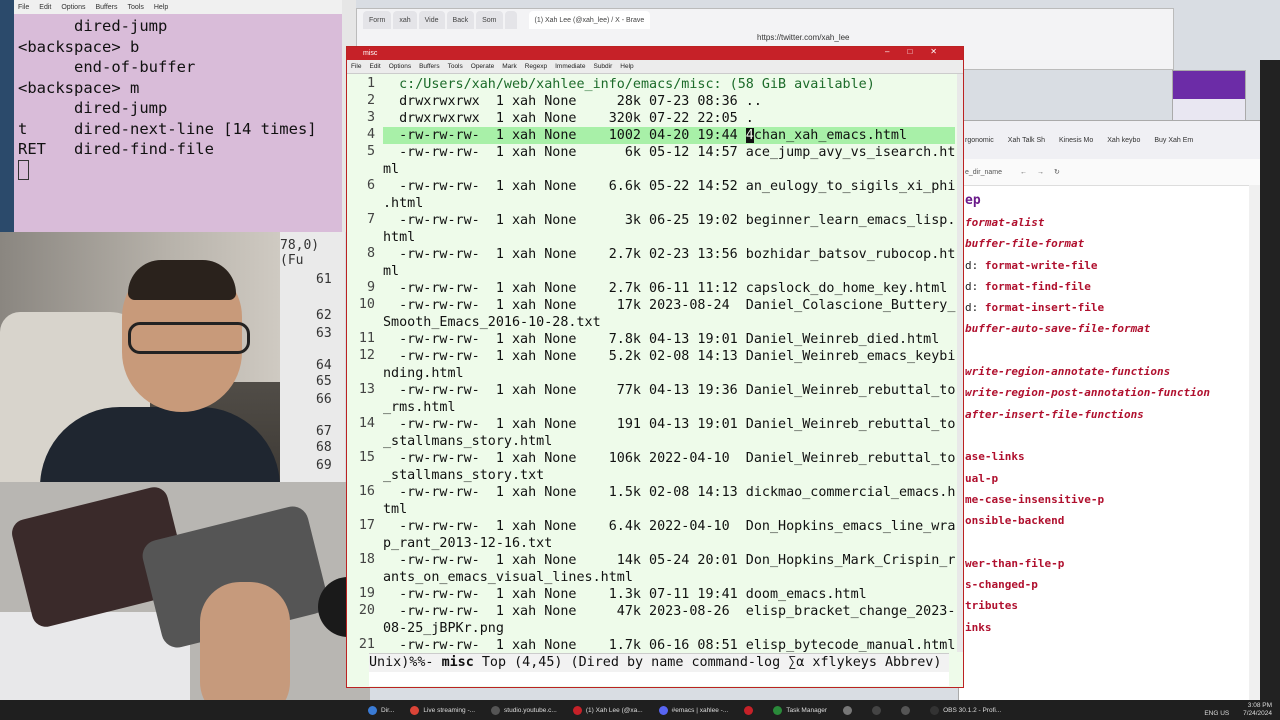  I want to click on emacs-menu-item: Edit, so click(374, 66).